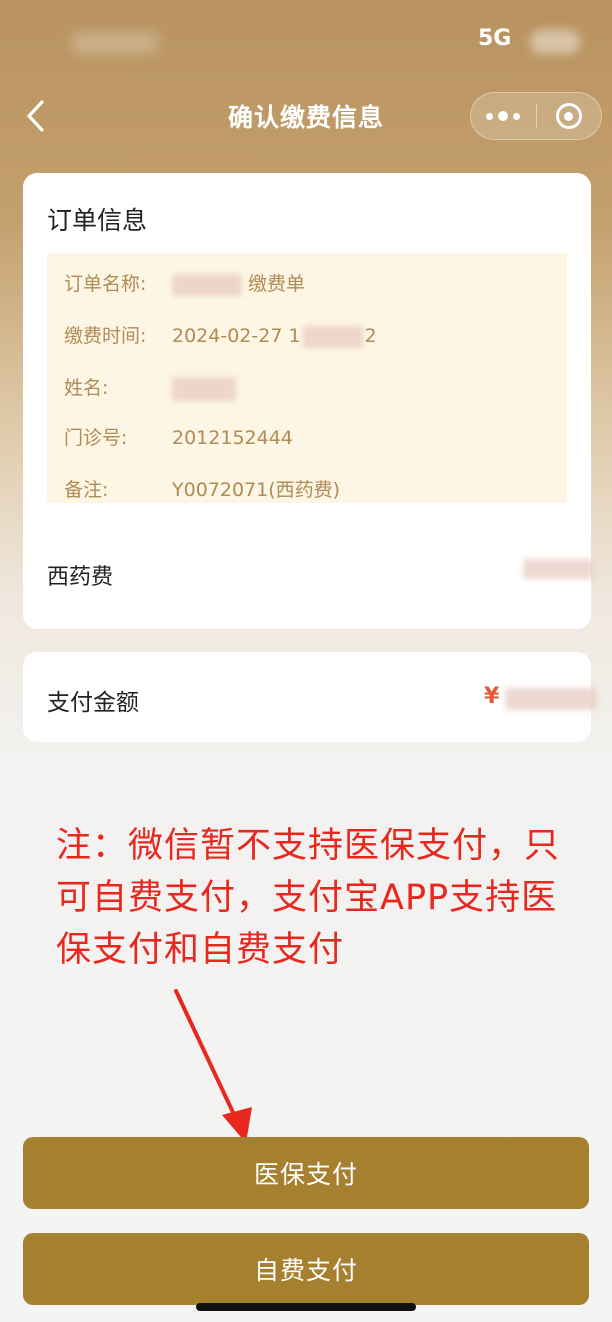 Image resolution: width=612 pixels, height=1322 pixels. What do you see at coordinates (306, 1173) in the screenshot?
I see `insurance-pay-button: 医保支付` at bounding box center [306, 1173].